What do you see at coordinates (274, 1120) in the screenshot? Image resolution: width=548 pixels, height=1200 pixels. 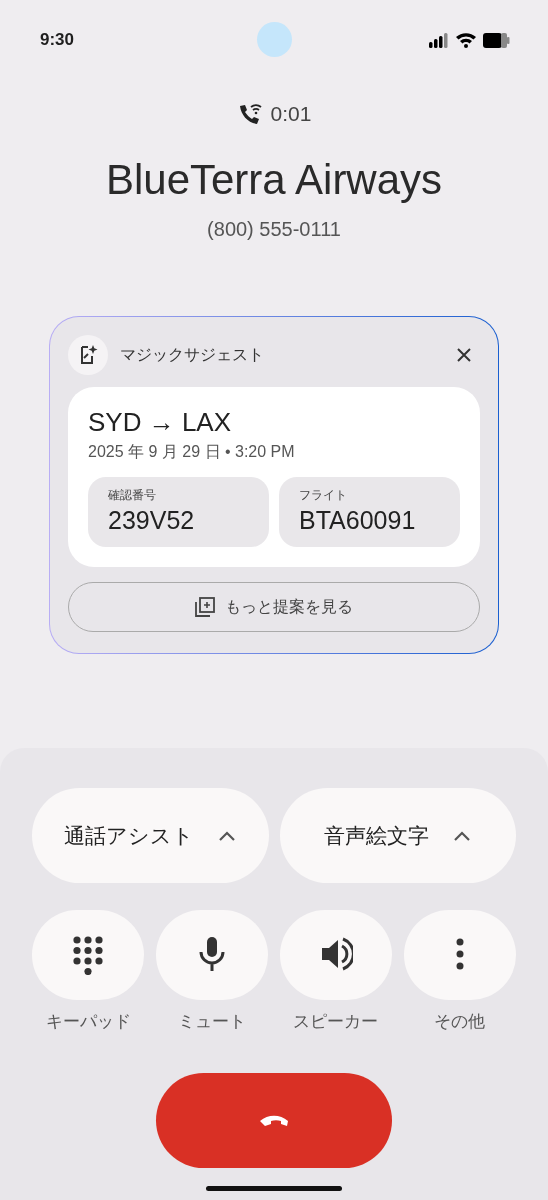 I see `hang-up-icon` at bounding box center [274, 1120].